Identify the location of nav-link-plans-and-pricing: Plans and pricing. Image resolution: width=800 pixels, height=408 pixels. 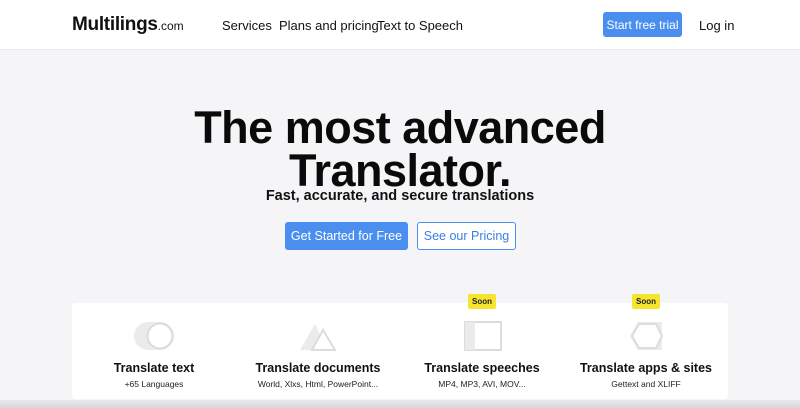
(329, 25).